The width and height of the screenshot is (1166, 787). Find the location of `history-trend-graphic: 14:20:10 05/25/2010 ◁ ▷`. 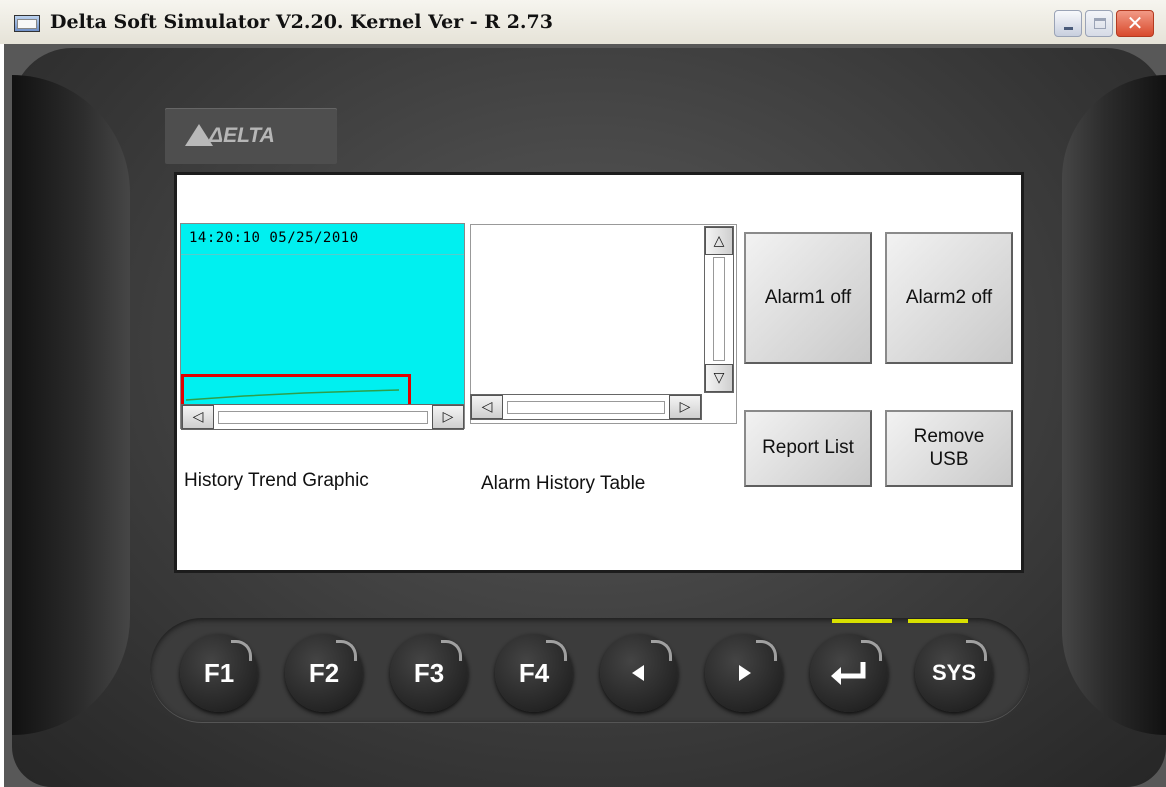

history-trend-graphic: 14:20:10 05/25/2010 ◁ ▷ is located at coordinates (322, 326).